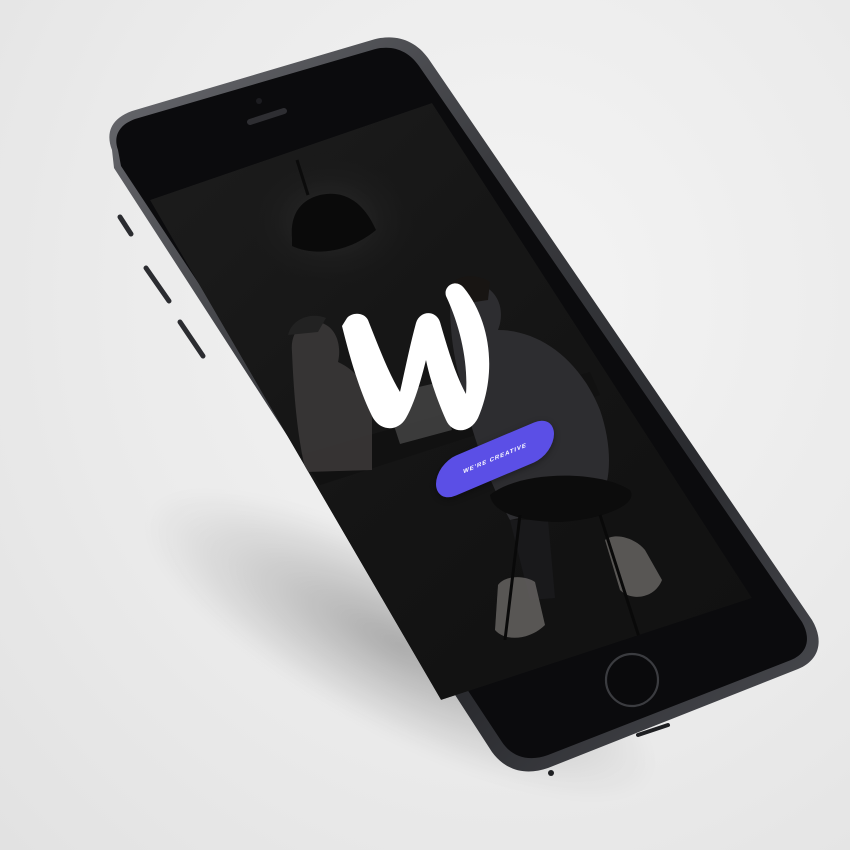  Describe the element at coordinates (157, 284) in the screenshot. I see `mute-switch` at that location.